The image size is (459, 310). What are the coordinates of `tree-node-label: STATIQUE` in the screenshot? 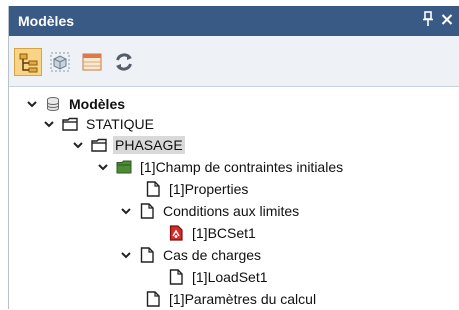 It's located at (120, 124).